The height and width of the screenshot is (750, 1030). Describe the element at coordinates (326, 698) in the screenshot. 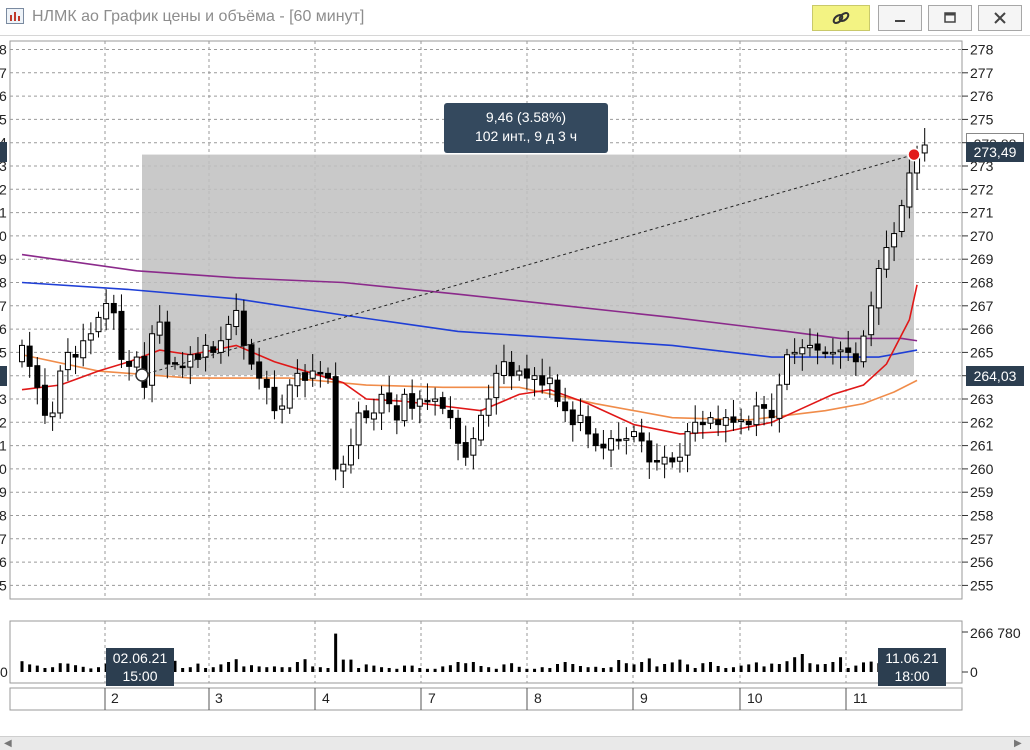

I see `day-label-4: 4` at that location.